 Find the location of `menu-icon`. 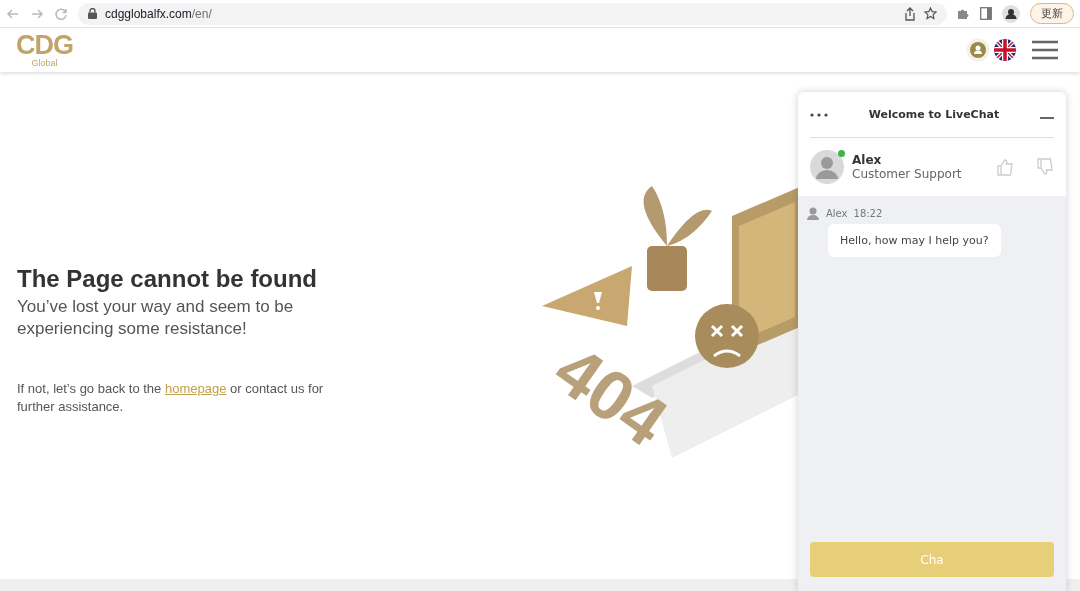

menu-icon is located at coordinates (1045, 50).